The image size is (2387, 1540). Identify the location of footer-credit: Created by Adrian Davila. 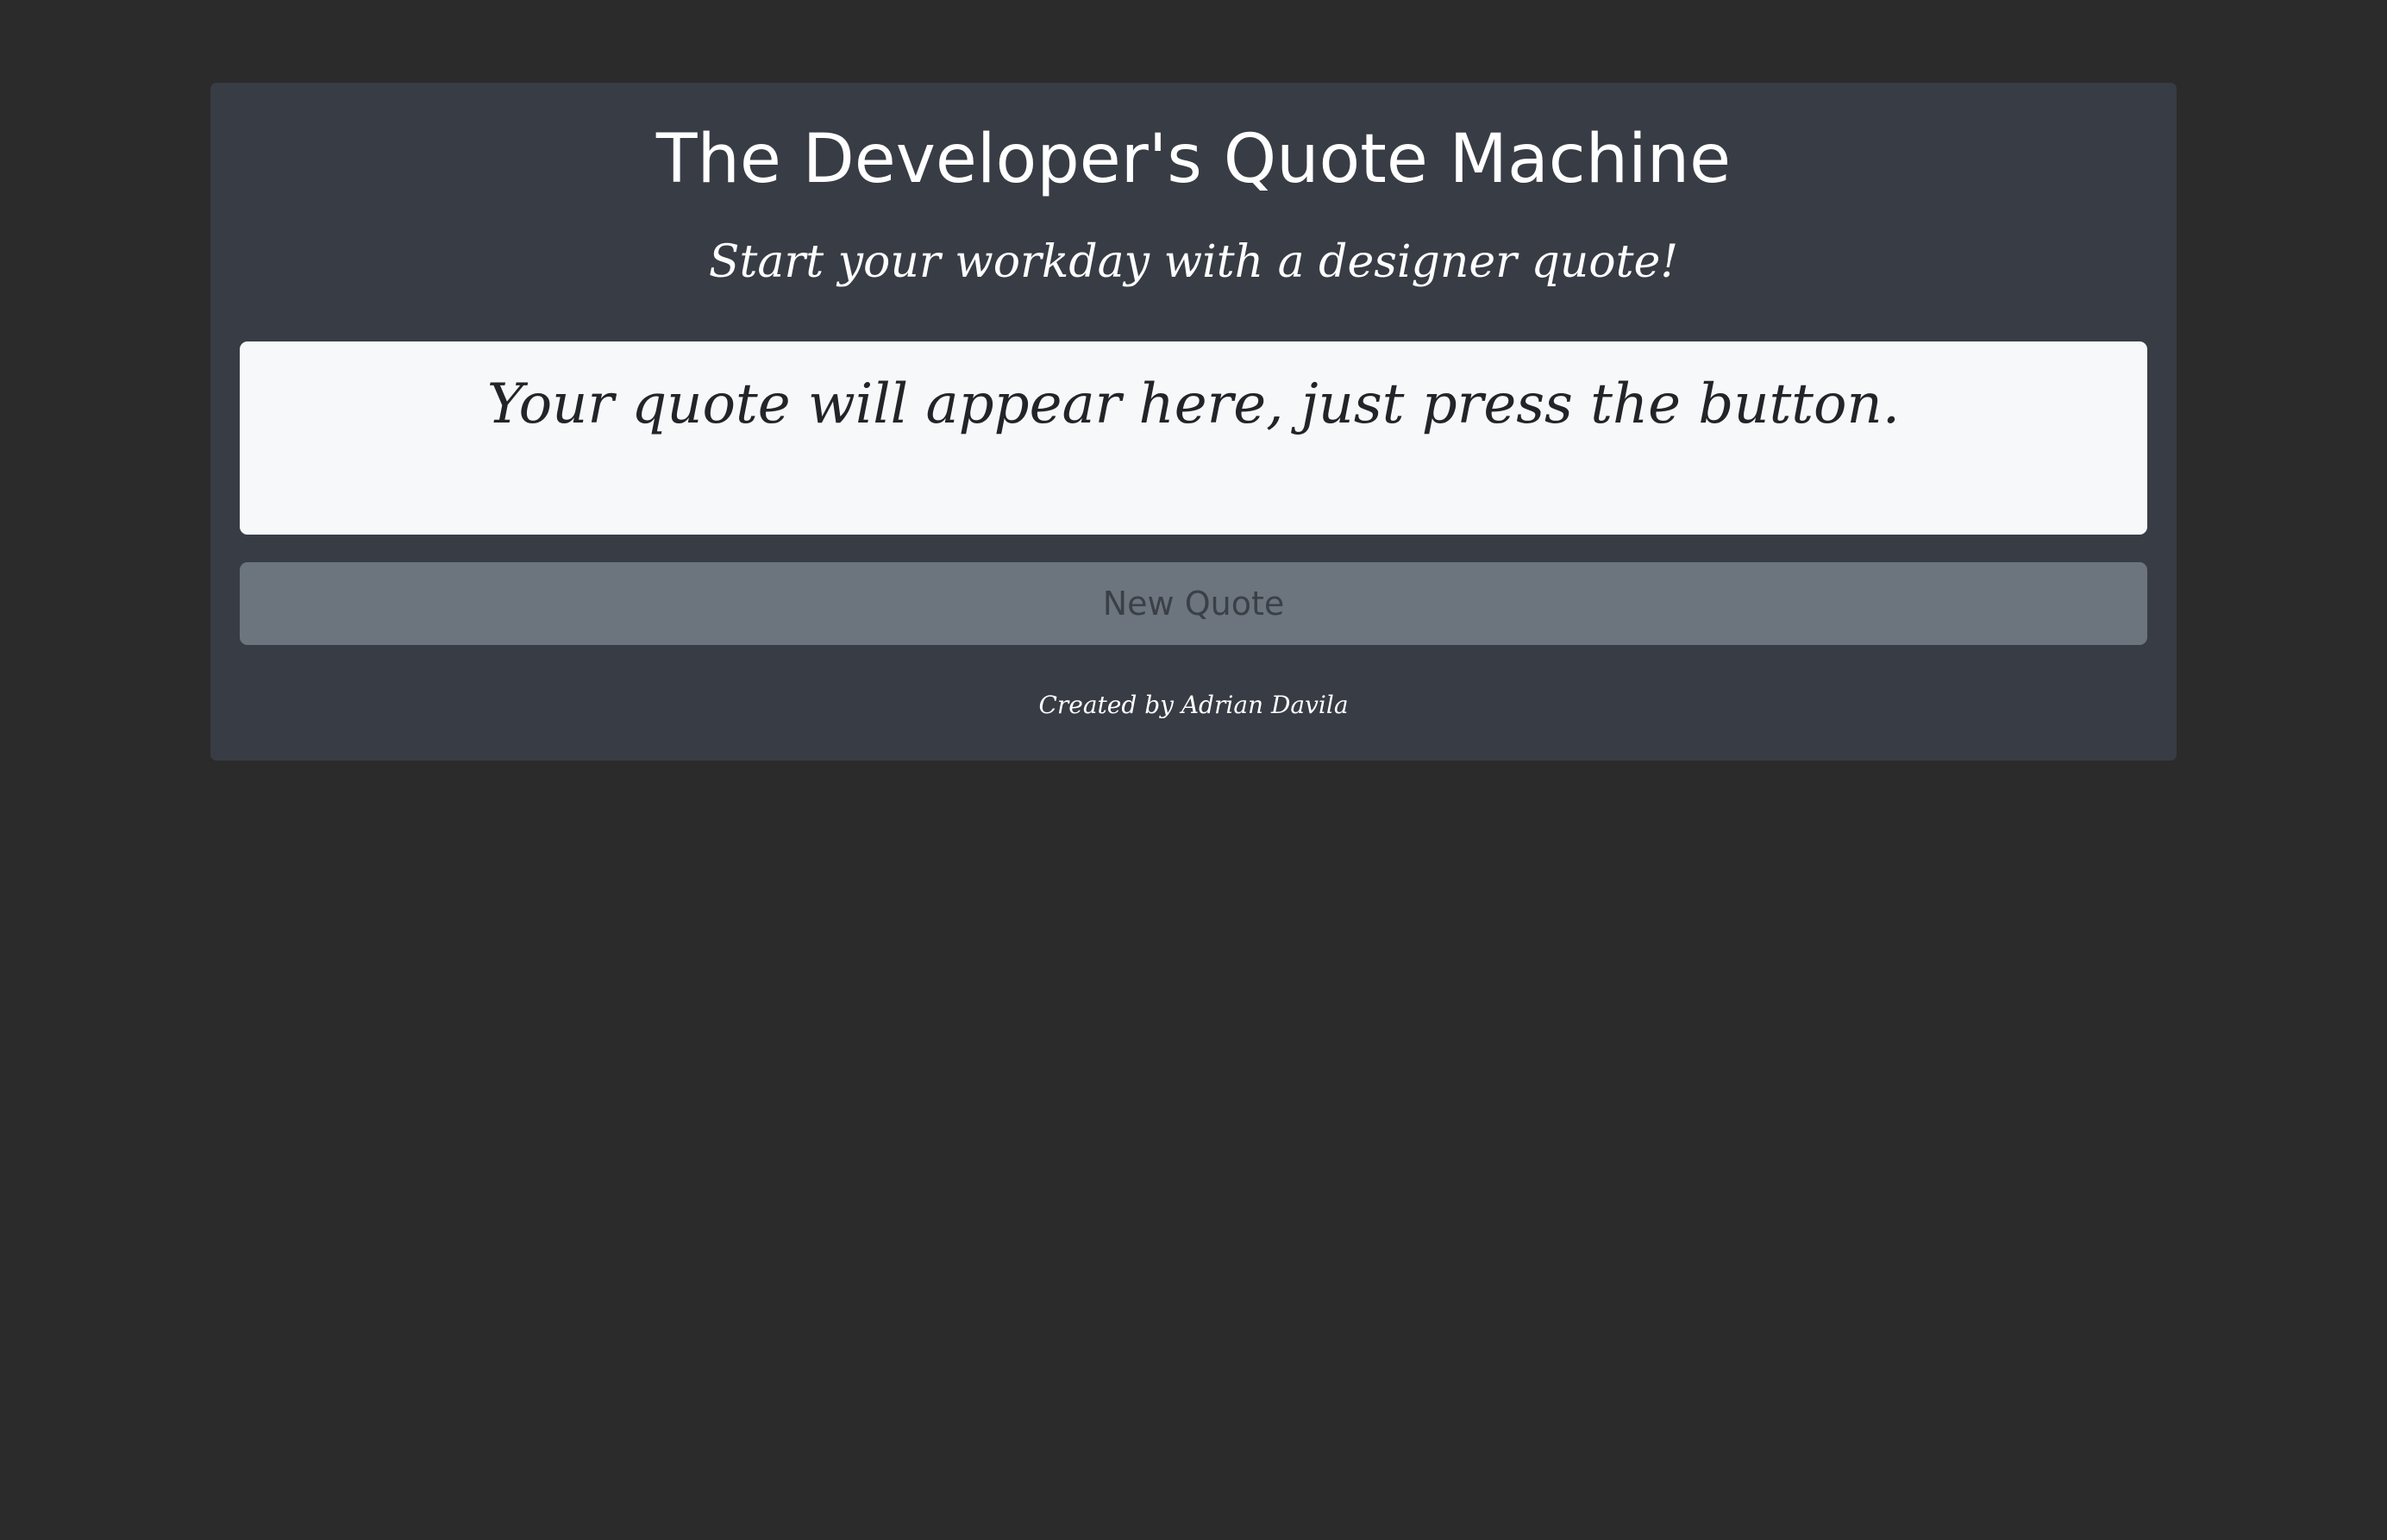
(1193, 705).